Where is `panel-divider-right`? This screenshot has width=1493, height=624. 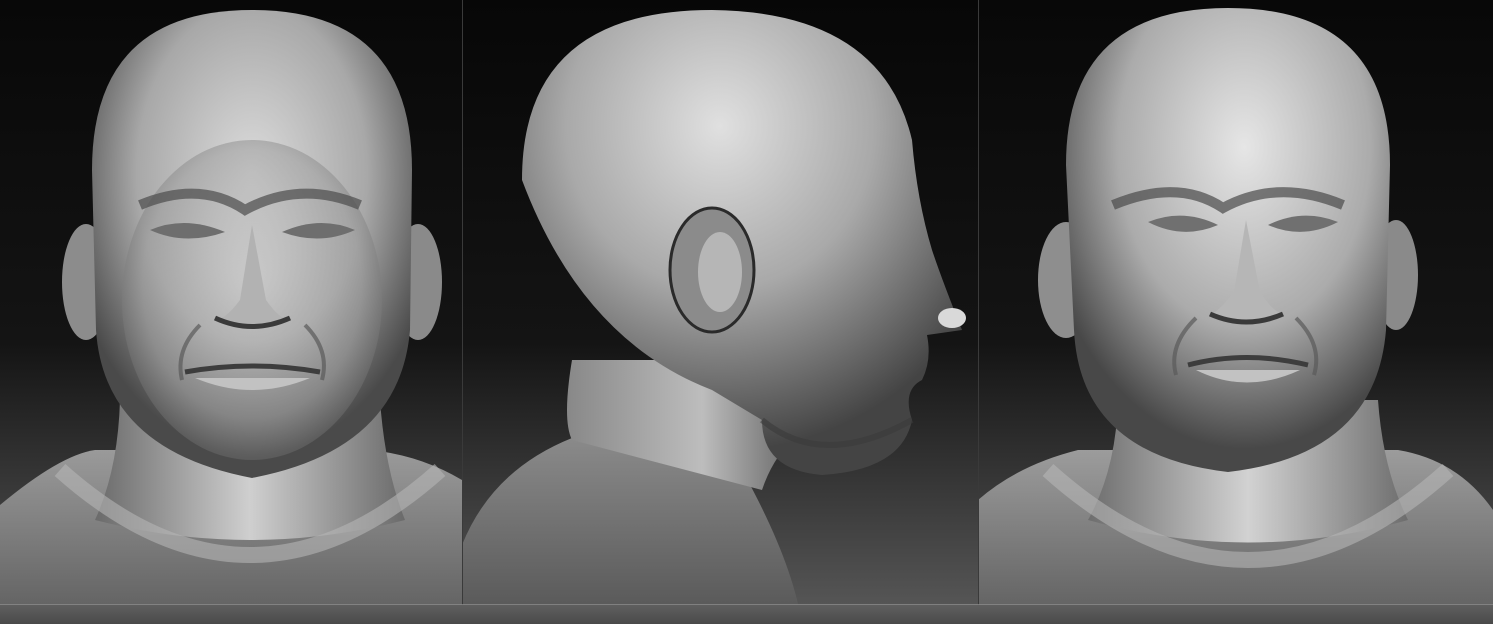 panel-divider-right is located at coordinates (978, 302).